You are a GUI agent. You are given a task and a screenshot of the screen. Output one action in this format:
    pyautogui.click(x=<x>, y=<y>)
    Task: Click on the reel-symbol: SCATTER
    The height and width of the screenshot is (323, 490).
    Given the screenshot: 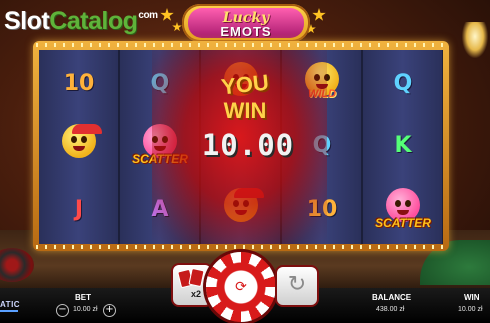 What is the action you would take?
    pyautogui.click(x=403, y=210)
    